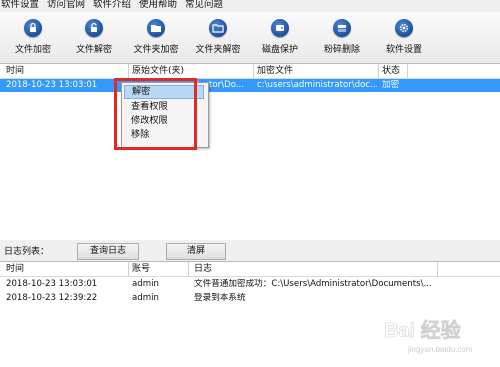 This screenshot has height=367, width=500. What do you see at coordinates (204, 5) in the screenshot?
I see `menu-faq: 常见问题` at bounding box center [204, 5].